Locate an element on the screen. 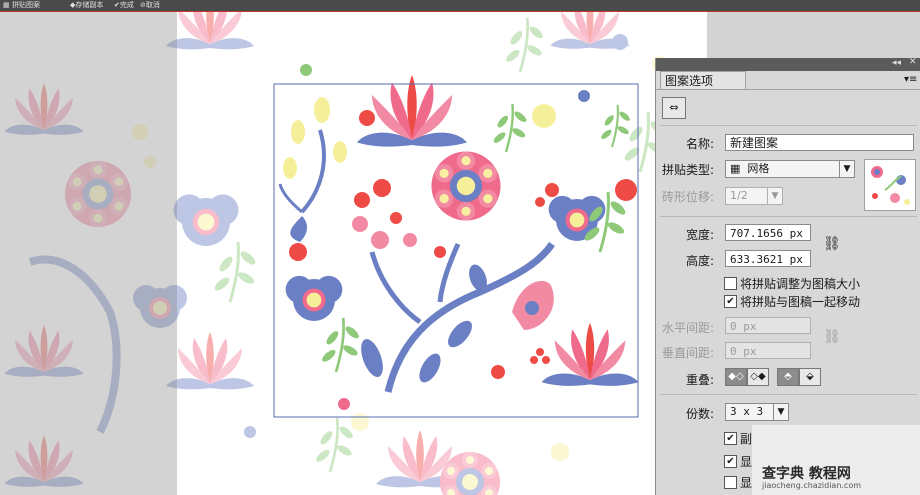 This screenshot has width=920, height=495. cancel-button: ⊘ 取消 is located at coordinates (150, 5).